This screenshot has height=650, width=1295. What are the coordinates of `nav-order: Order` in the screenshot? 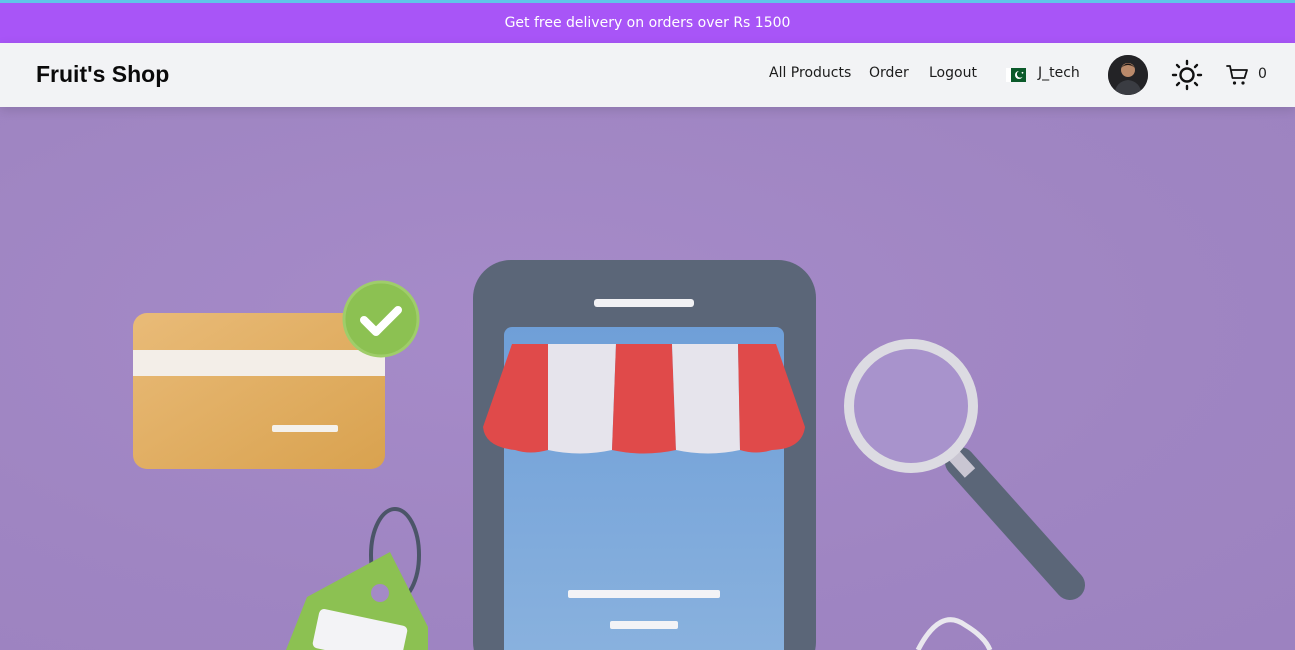 It's located at (889, 73).